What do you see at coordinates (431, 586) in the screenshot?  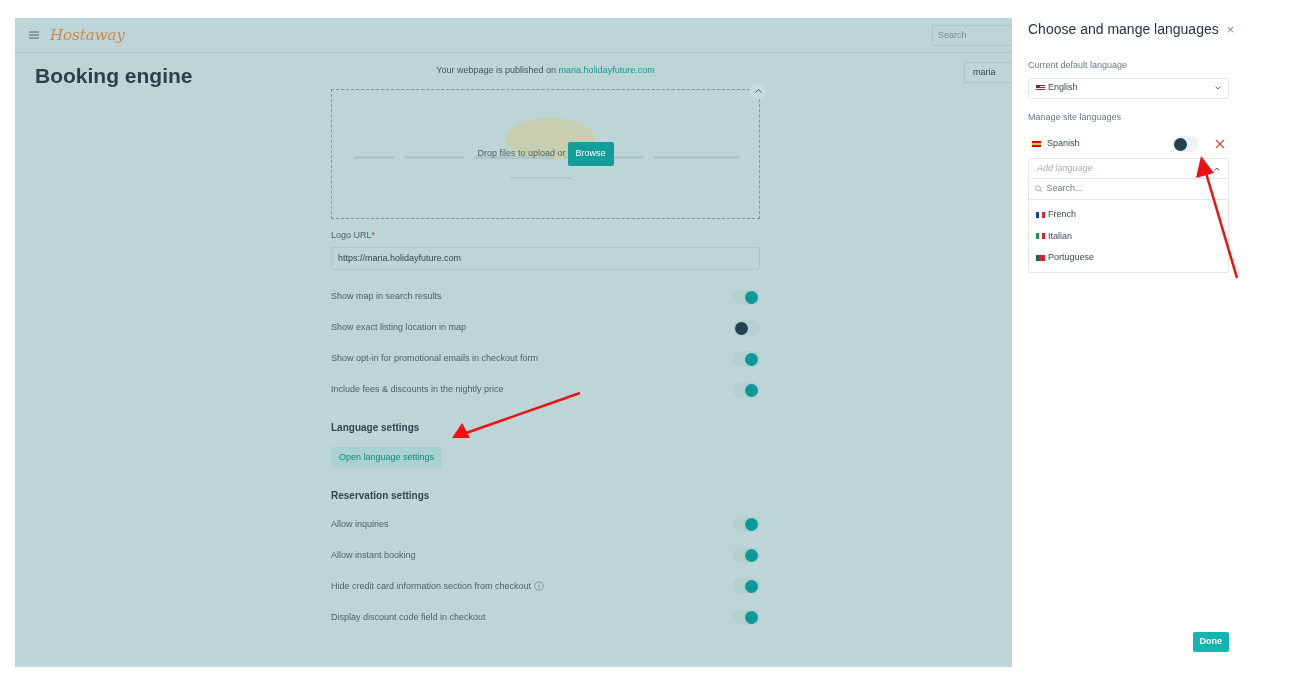 I see `setting-label: Hide credit card information section from checkout` at bounding box center [431, 586].